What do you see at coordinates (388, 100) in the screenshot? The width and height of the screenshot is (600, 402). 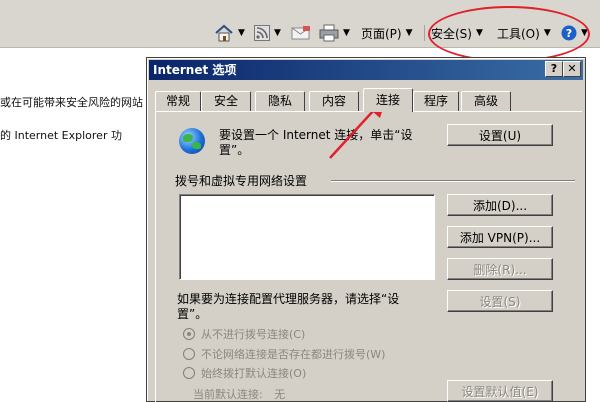 I see `tab-connections: 连接` at bounding box center [388, 100].